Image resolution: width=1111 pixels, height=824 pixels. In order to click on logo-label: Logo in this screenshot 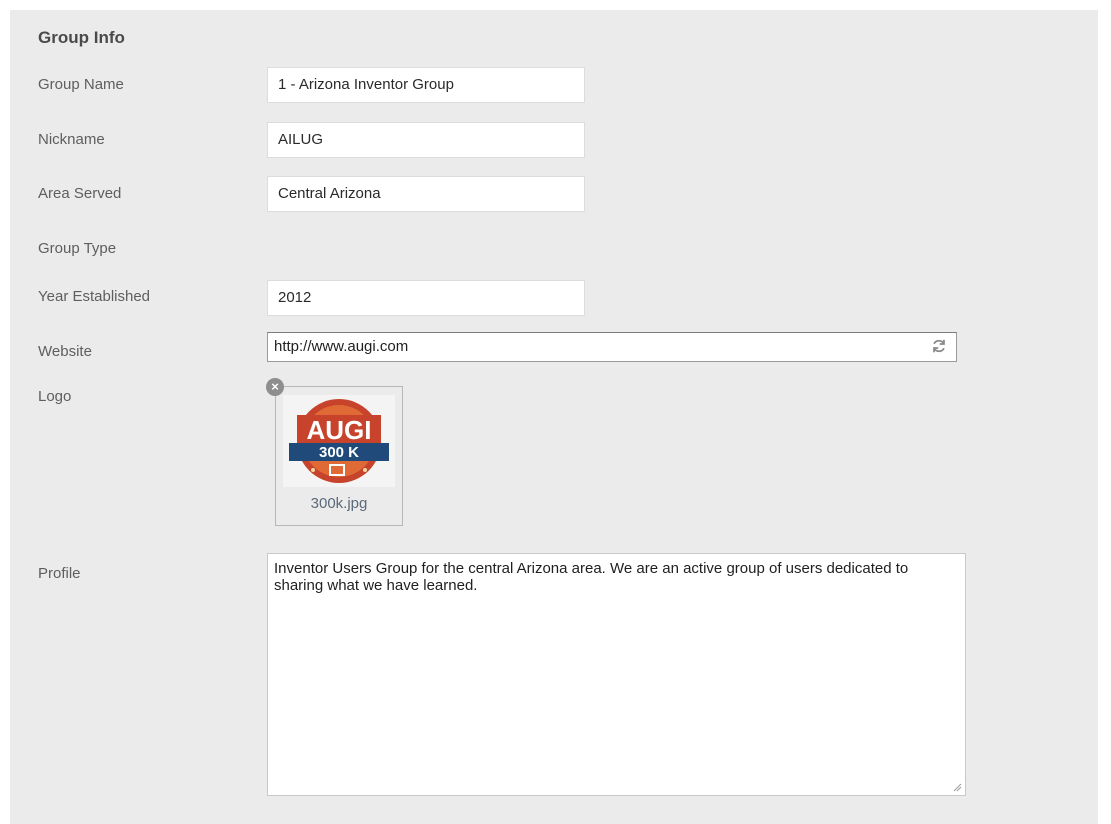, I will do `click(55, 396)`.